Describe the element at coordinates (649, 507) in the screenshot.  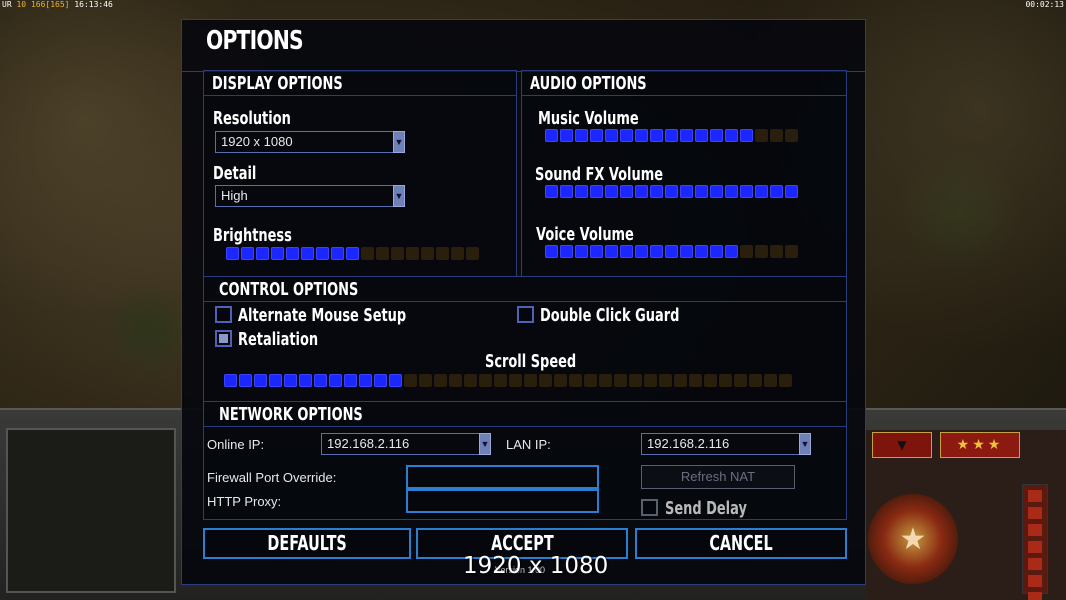
I see `send-delay-checkbox` at that location.